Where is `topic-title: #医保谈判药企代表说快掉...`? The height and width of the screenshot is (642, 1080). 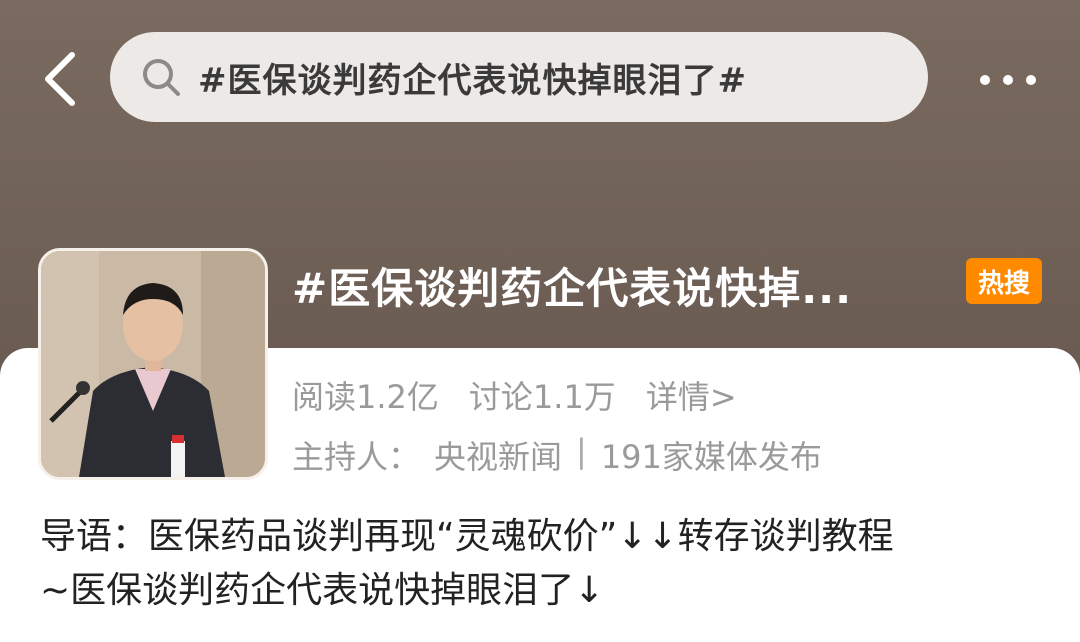 topic-title: #医保谈判药企代表说快掉... is located at coordinates (572, 288).